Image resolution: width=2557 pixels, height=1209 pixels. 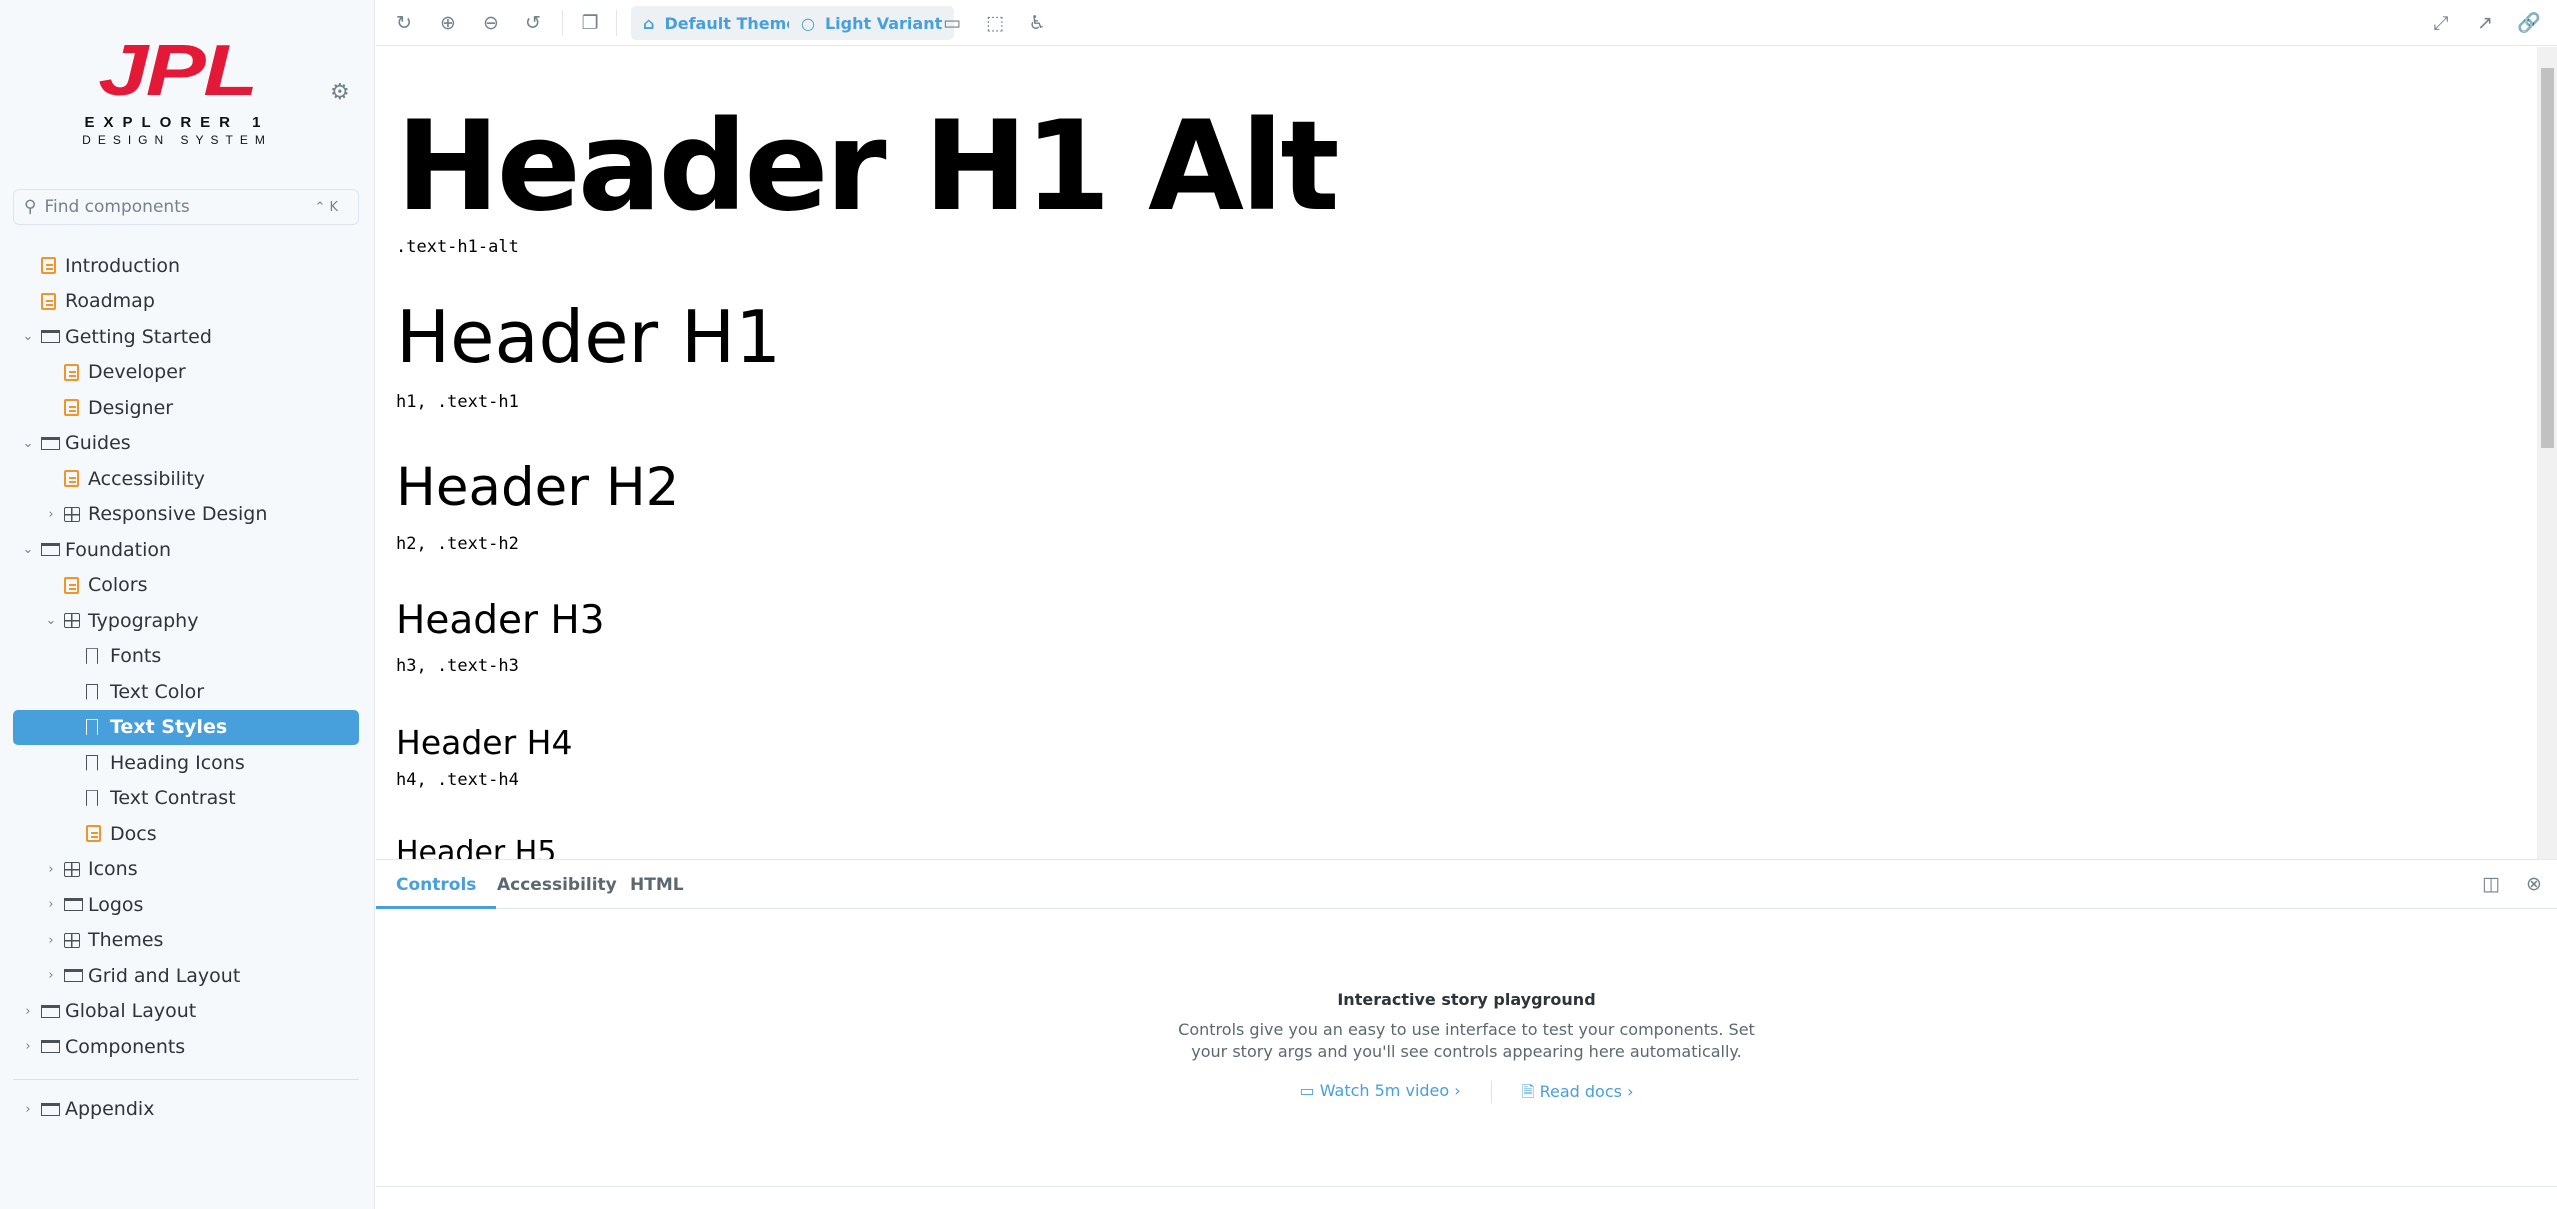 I want to click on sidebar-item-designer: Designer, so click(x=187, y=408).